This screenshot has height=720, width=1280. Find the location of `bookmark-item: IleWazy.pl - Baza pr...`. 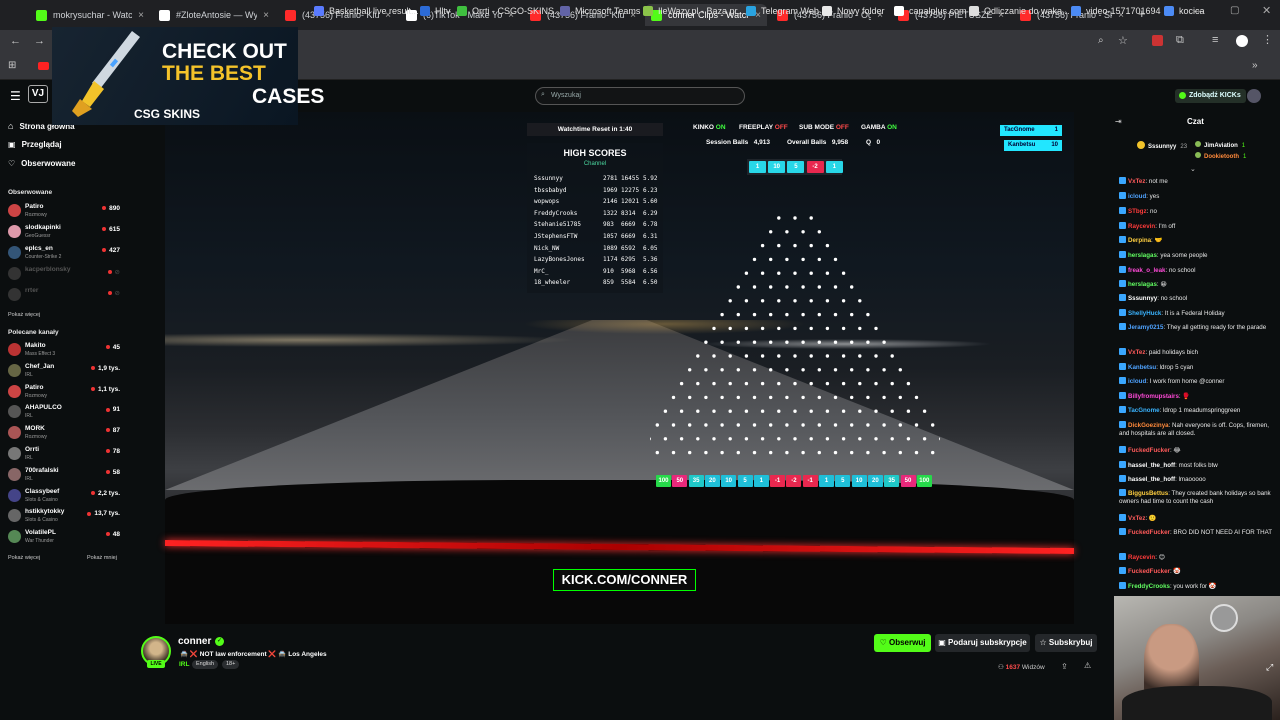

bookmark-item: IleWazy.pl - Baza pr... is located at coordinates (694, 11).